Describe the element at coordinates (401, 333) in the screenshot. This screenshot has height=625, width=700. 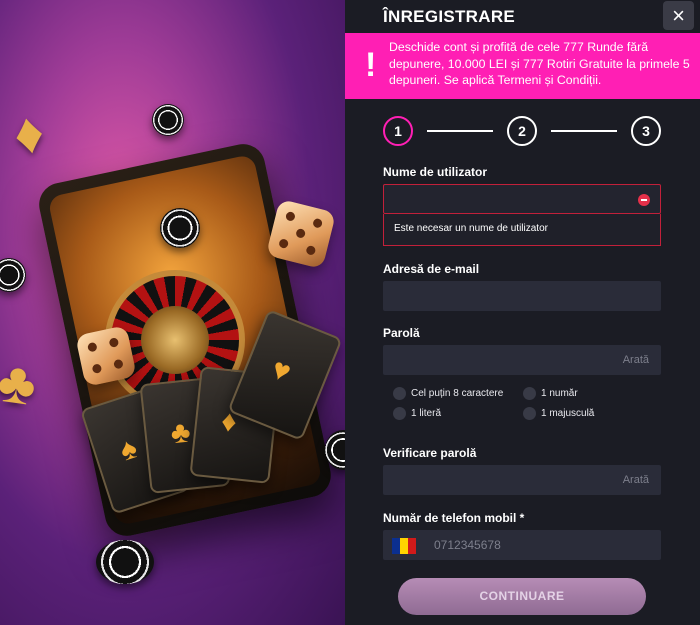
I see `password-label: Parolă` at that location.